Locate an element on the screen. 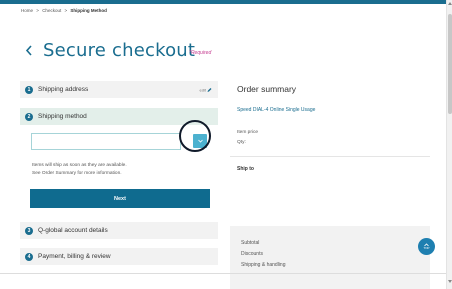 The width and height of the screenshot is (452, 289). breadcrumb-checkout: Checkout is located at coordinates (51, 10).